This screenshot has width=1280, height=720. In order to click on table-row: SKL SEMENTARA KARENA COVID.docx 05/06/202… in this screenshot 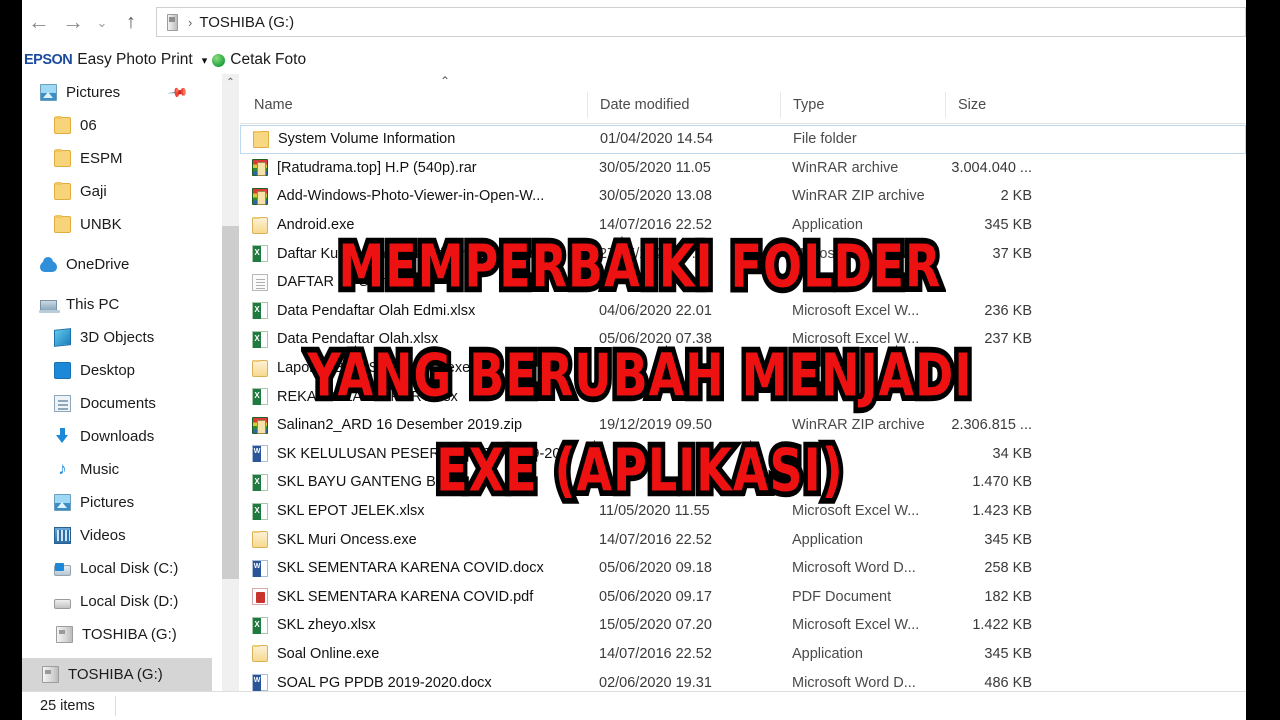, I will do `click(743, 568)`.